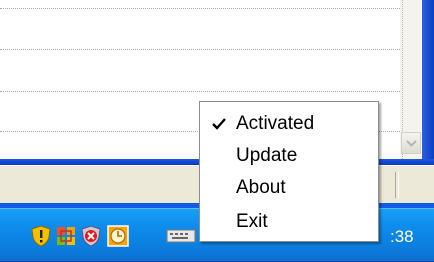 This screenshot has height=262, width=434. What do you see at coordinates (289, 222) in the screenshot?
I see `menu-item-exit: Exit` at bounding box center [289, 222].